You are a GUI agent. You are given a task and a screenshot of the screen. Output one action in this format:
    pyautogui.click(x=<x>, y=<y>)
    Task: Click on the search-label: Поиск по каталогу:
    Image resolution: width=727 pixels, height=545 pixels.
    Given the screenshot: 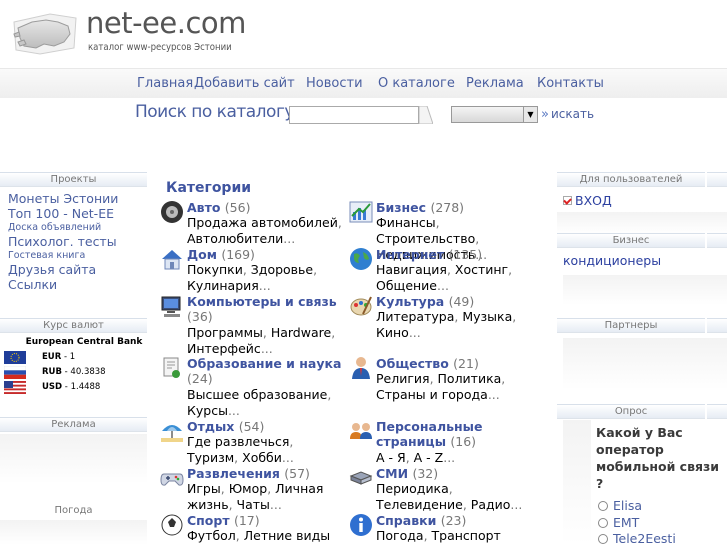 What is the action you would take?
    pyautogui.click(x=217, y=112)
    